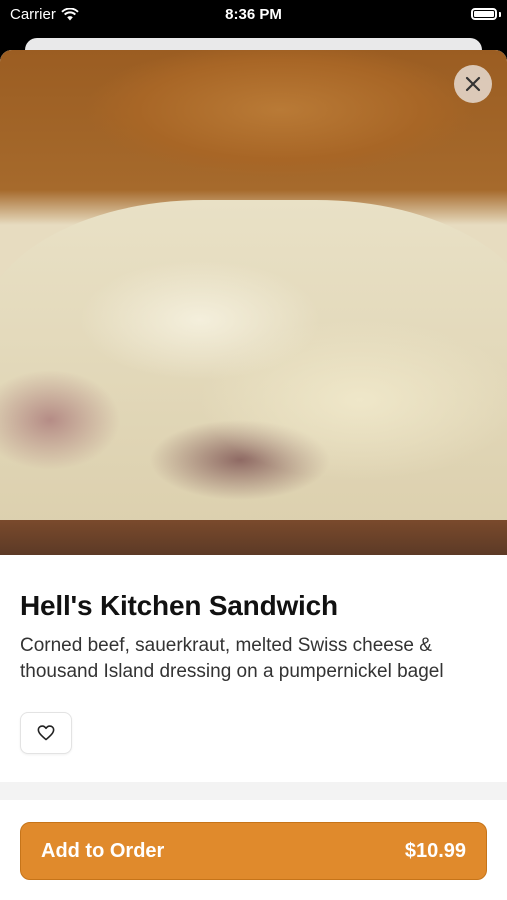 This screenshot has height=900, width=507. I want to click on close-icon, so click(473, 84).